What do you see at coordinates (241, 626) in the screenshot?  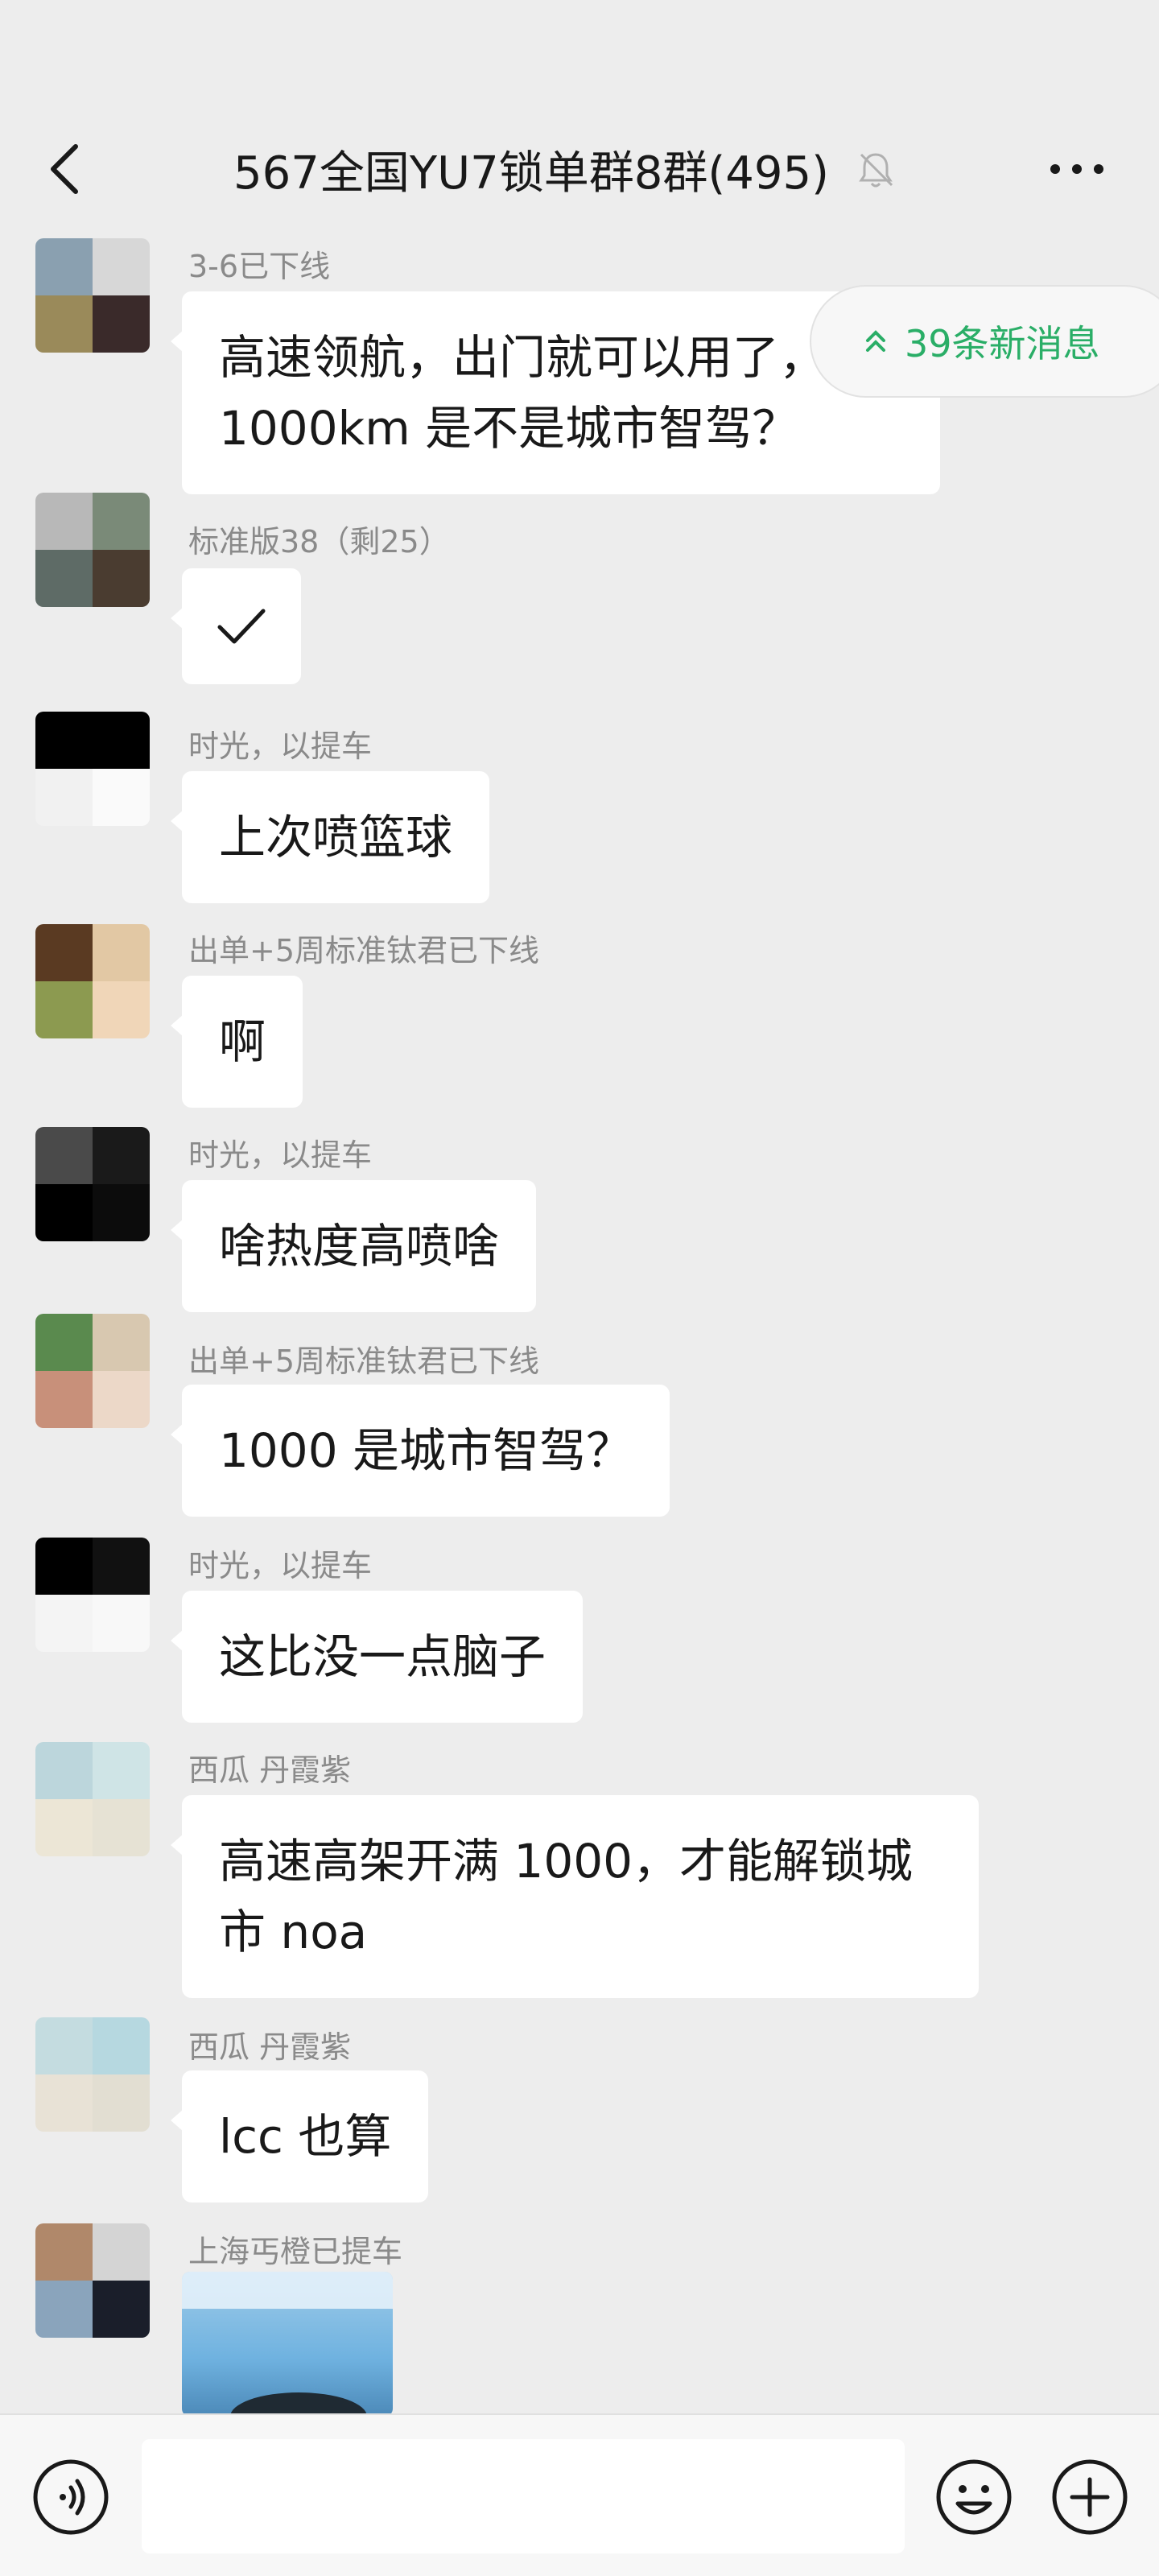 I see `checkmark-icon` at bounding box center [241, 626].